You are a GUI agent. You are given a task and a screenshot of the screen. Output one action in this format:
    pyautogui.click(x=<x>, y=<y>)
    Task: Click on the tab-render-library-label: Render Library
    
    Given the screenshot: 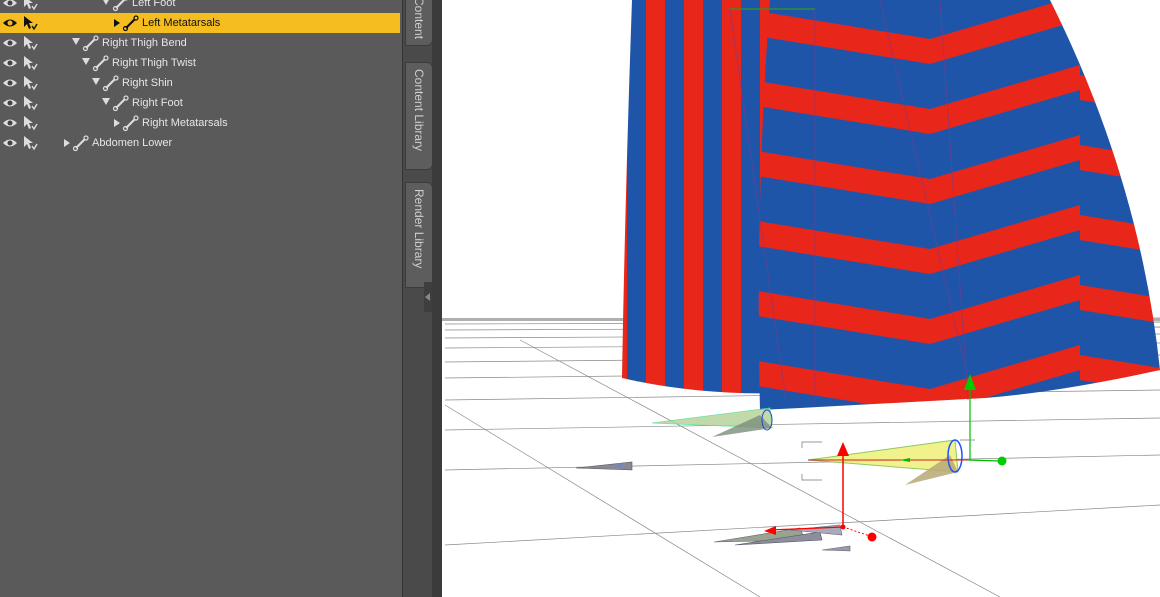 What is the action you would take?
    pyautogui.click(x=419, y=229)
    